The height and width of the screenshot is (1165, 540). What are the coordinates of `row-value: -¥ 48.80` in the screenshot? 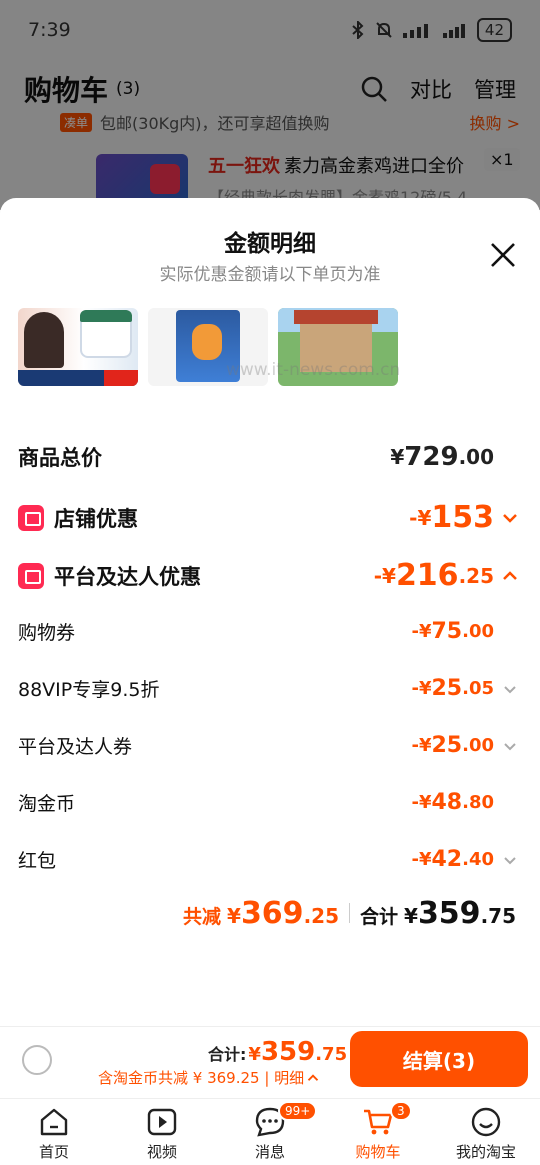 It's located at (452, 802).